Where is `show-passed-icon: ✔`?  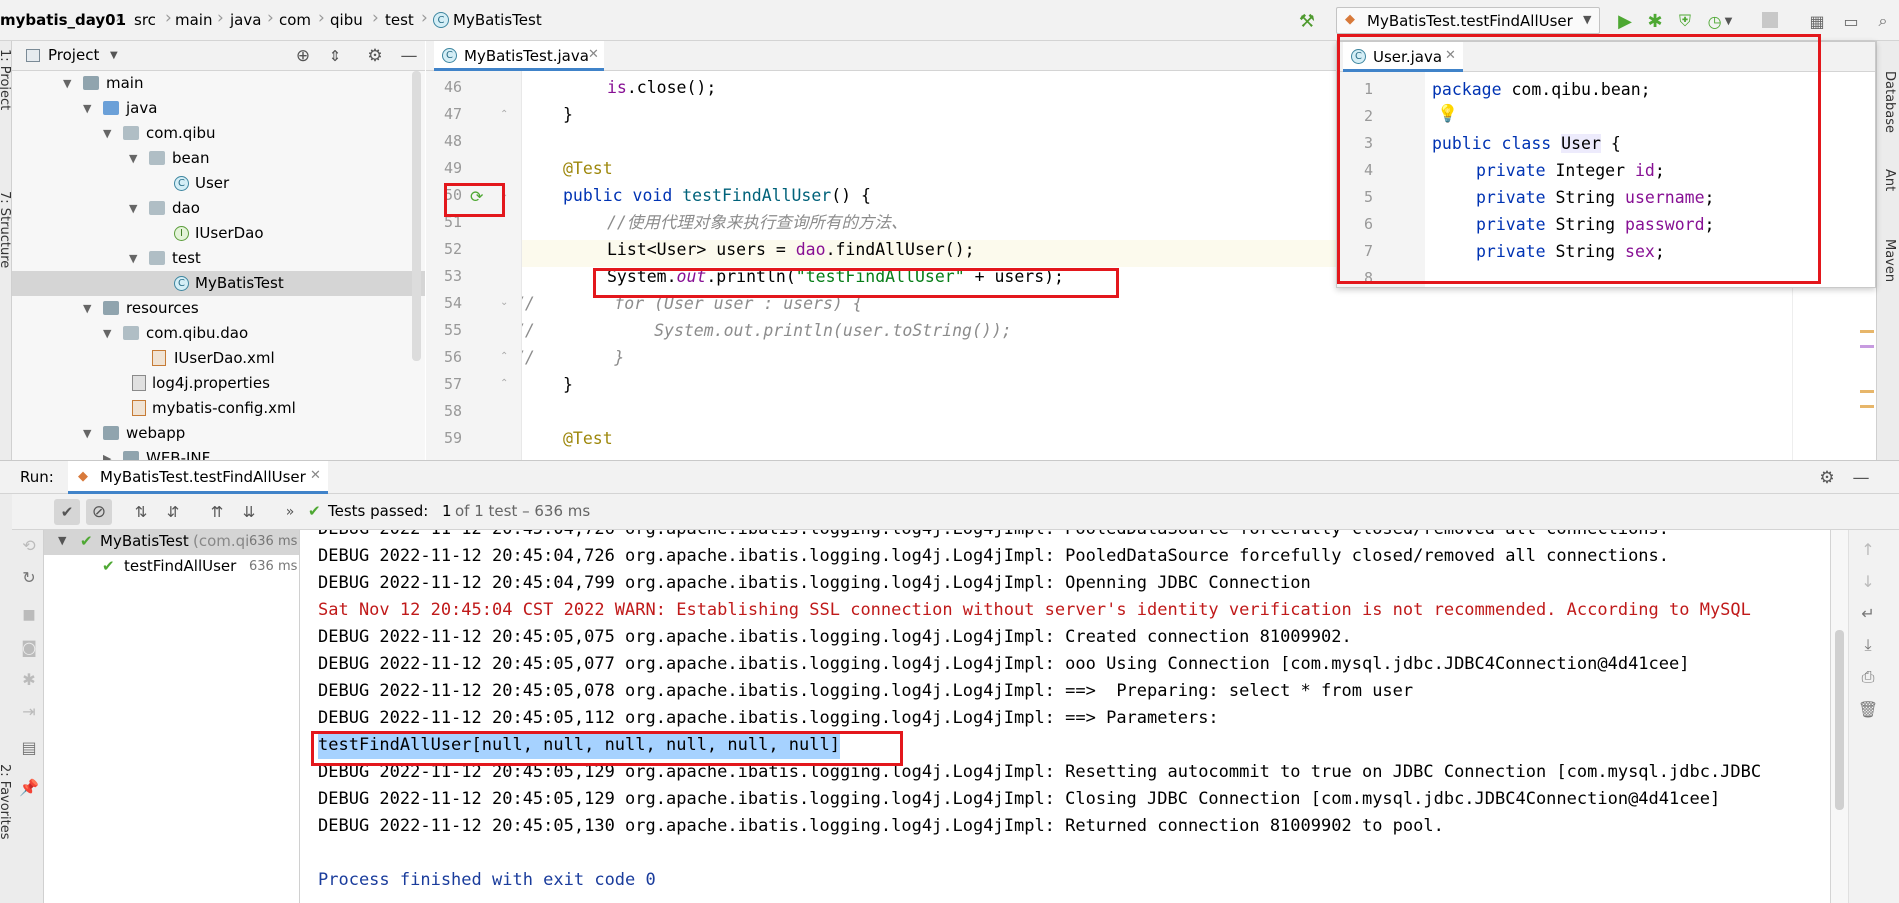 show-passed-icon: ✔ is located at coordinates (67, 512).